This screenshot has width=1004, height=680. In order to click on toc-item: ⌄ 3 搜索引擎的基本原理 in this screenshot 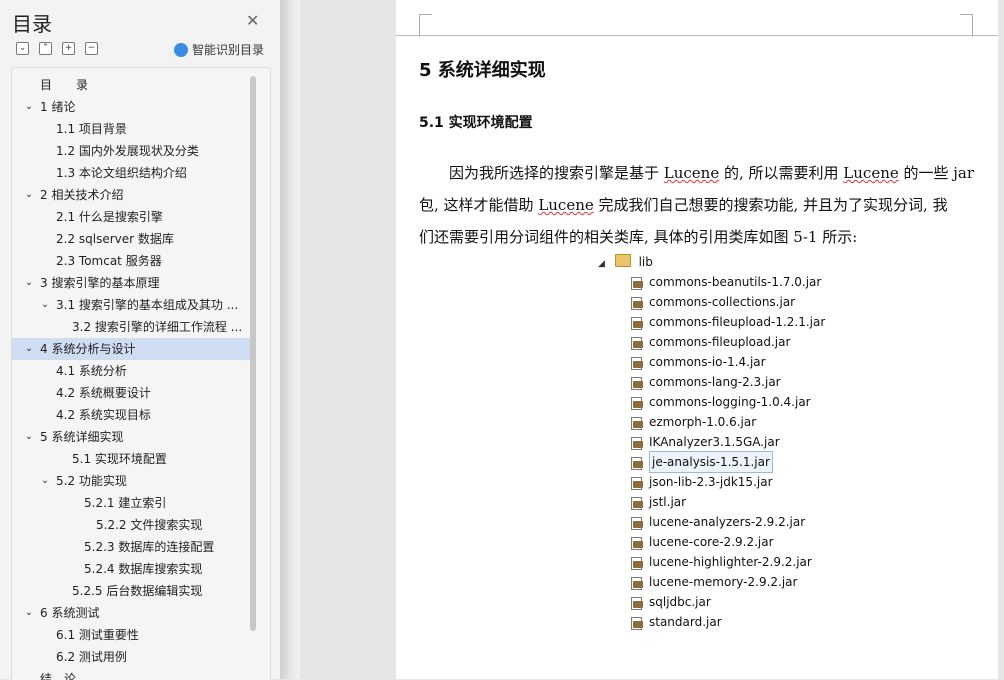, I will do `click(132, 283)`.